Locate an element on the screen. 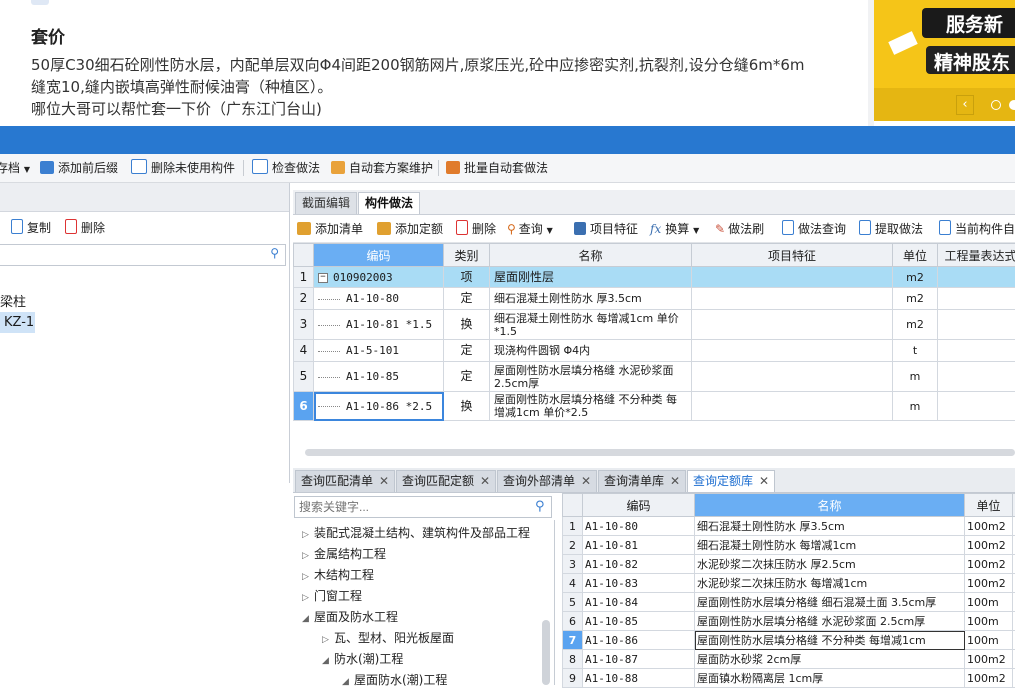 This screenshot has height=688, width=1015. tree-node: ▷门窗工程 is located at coordinates (332, 595).